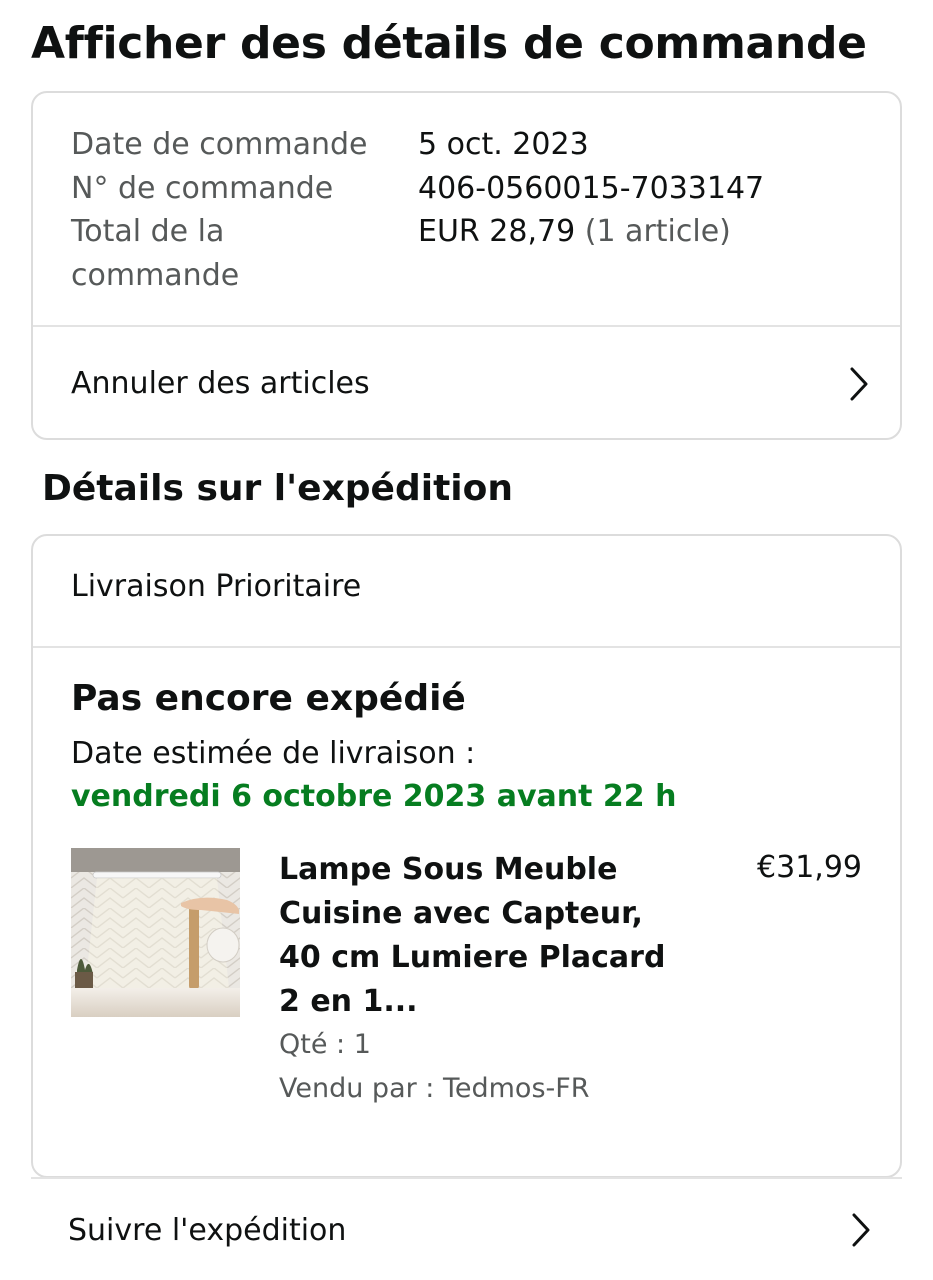 The width and height of the screenshot is (933, 1280). Describe the element at coordinates (155, 932) in the screenshot. I see `product-image` at that location.